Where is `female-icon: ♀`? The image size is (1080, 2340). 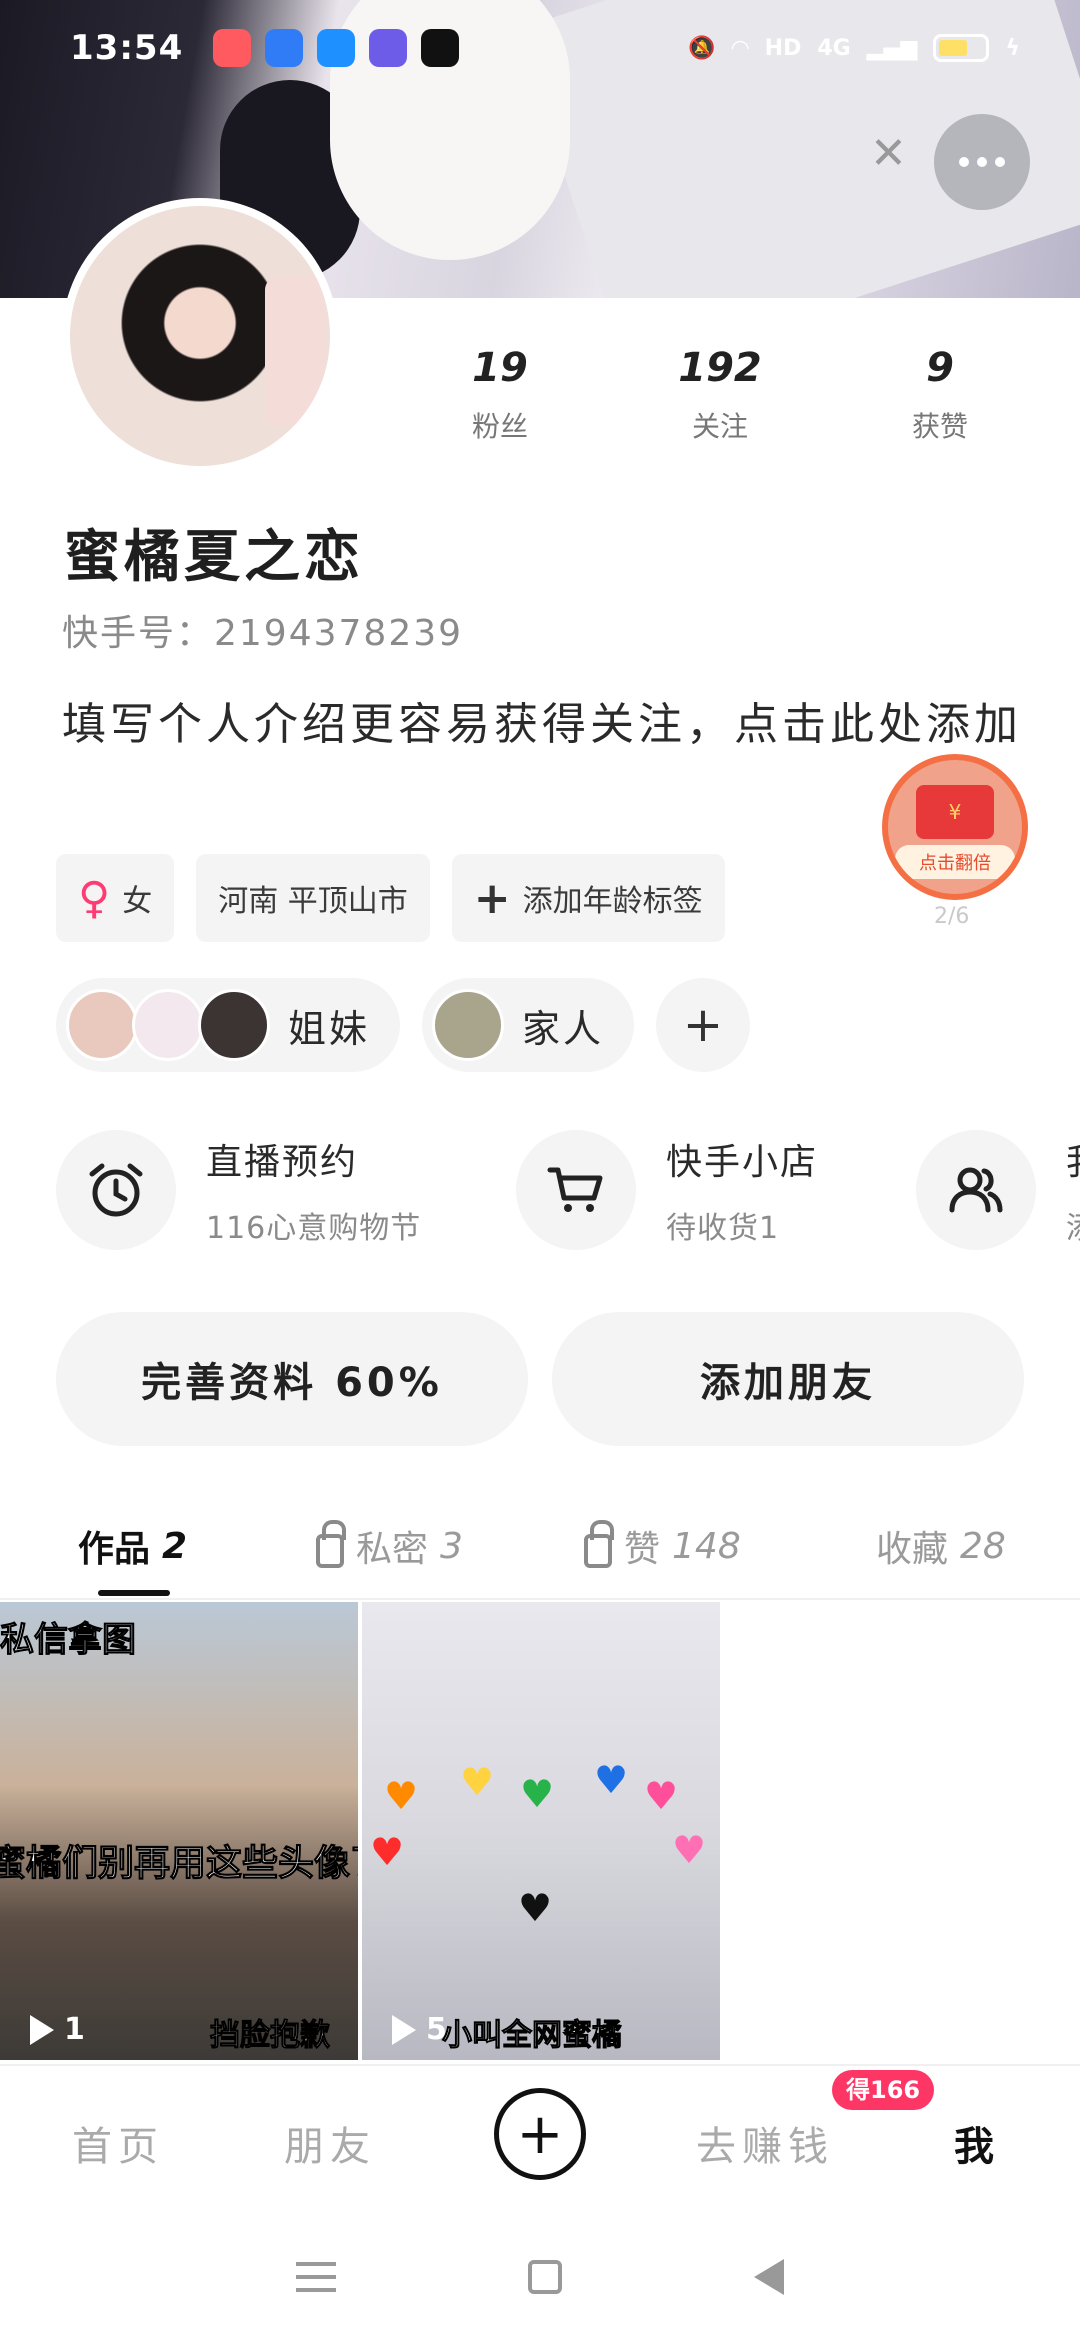 female-icon: ♀ is located at coordinates (94, 898).